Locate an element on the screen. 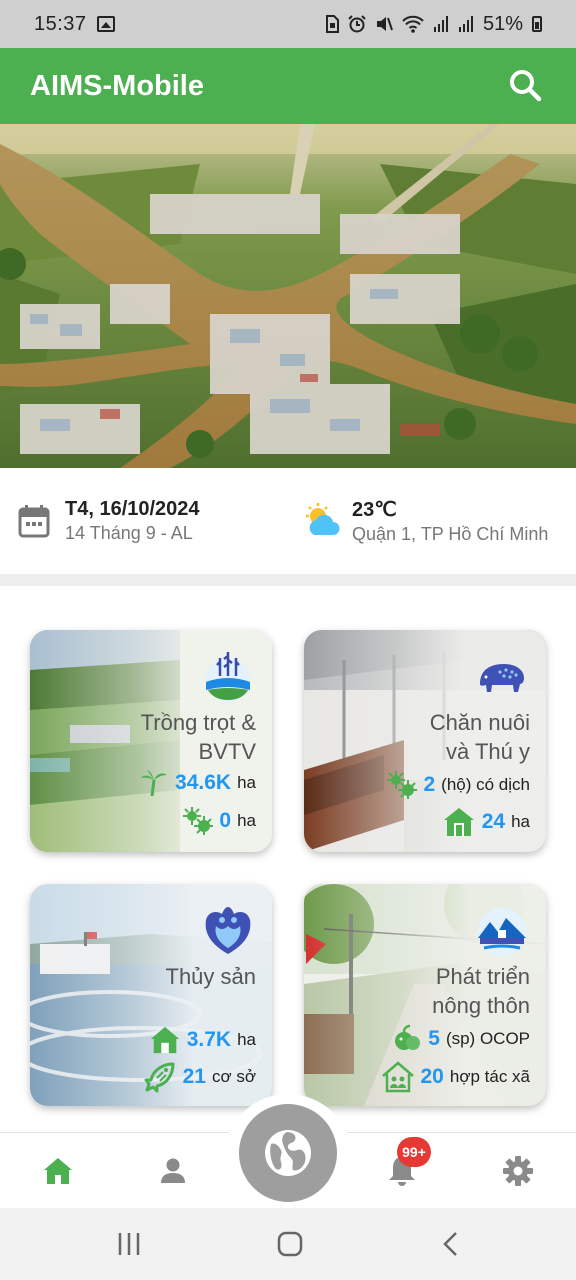 This screenshot has height=1280, width=576. search-icon is located at coordinates (526, 86).